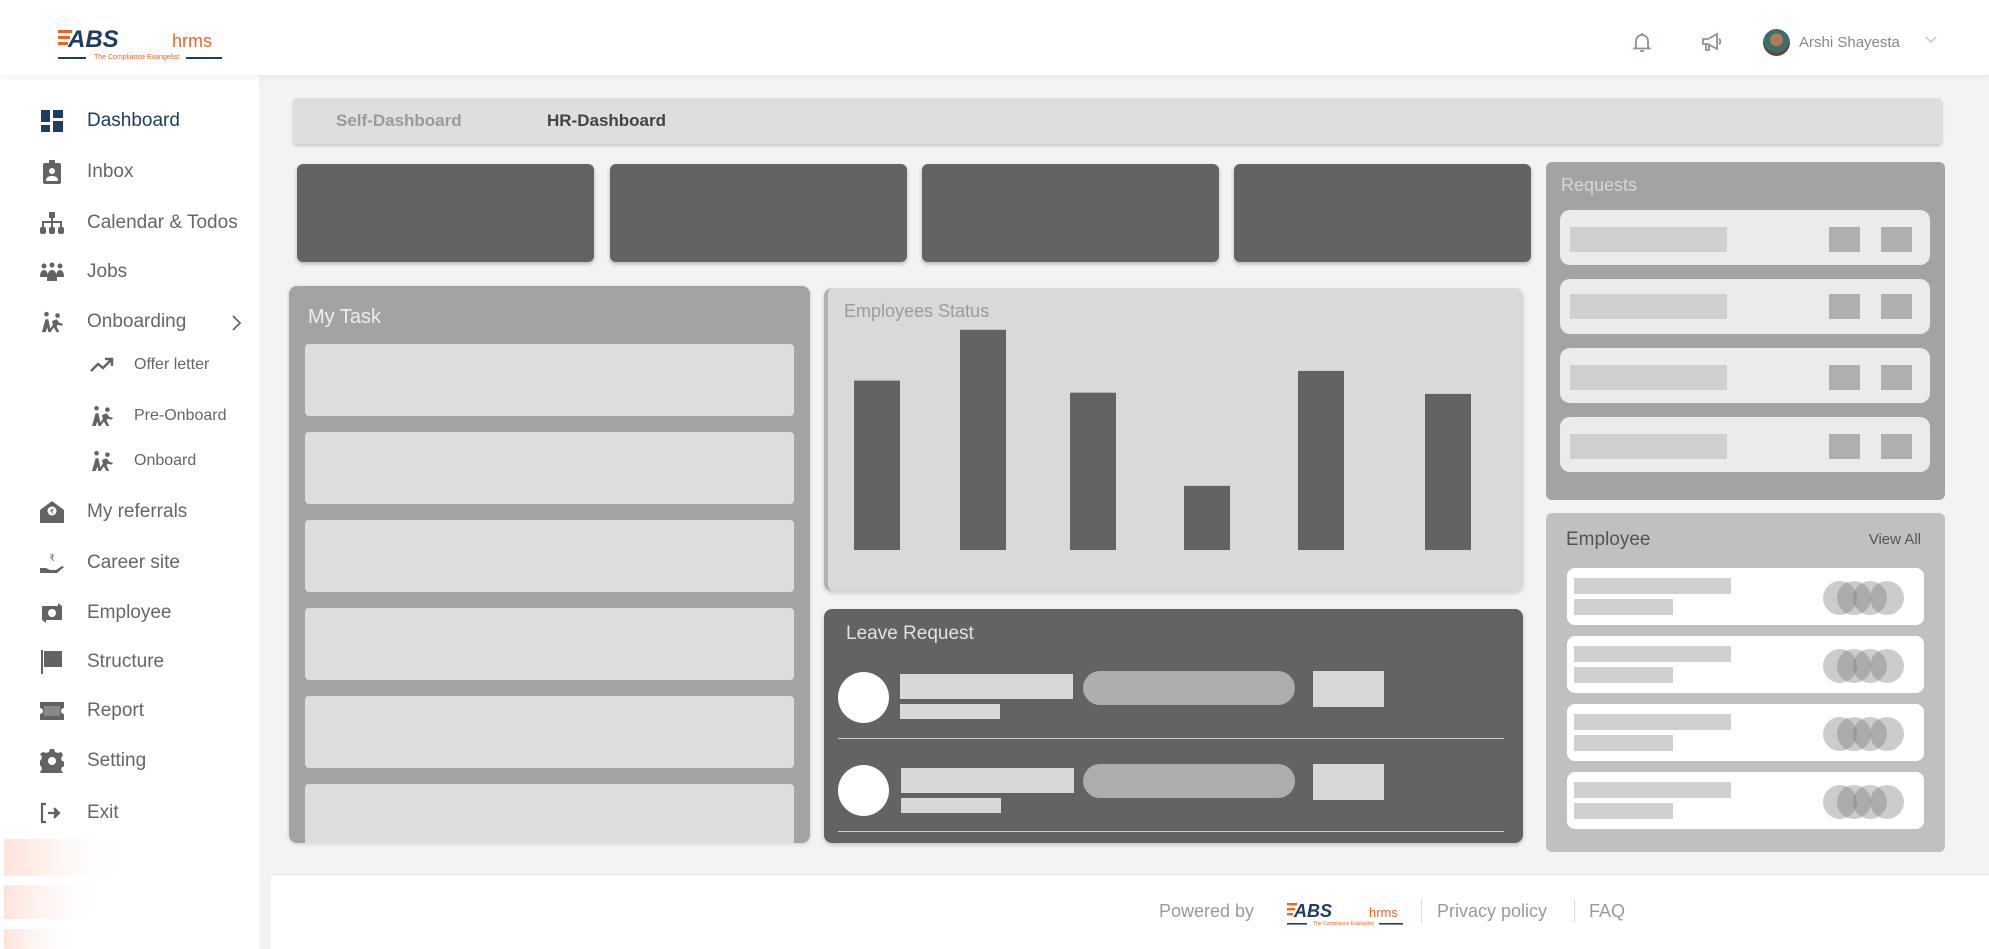 The image size is (1989, 949). Describe the element at coordinates (140, 44) in the screenshot. I see `abs-hrms-logo: ABS hrms The Compliance Evangelist` at that location.